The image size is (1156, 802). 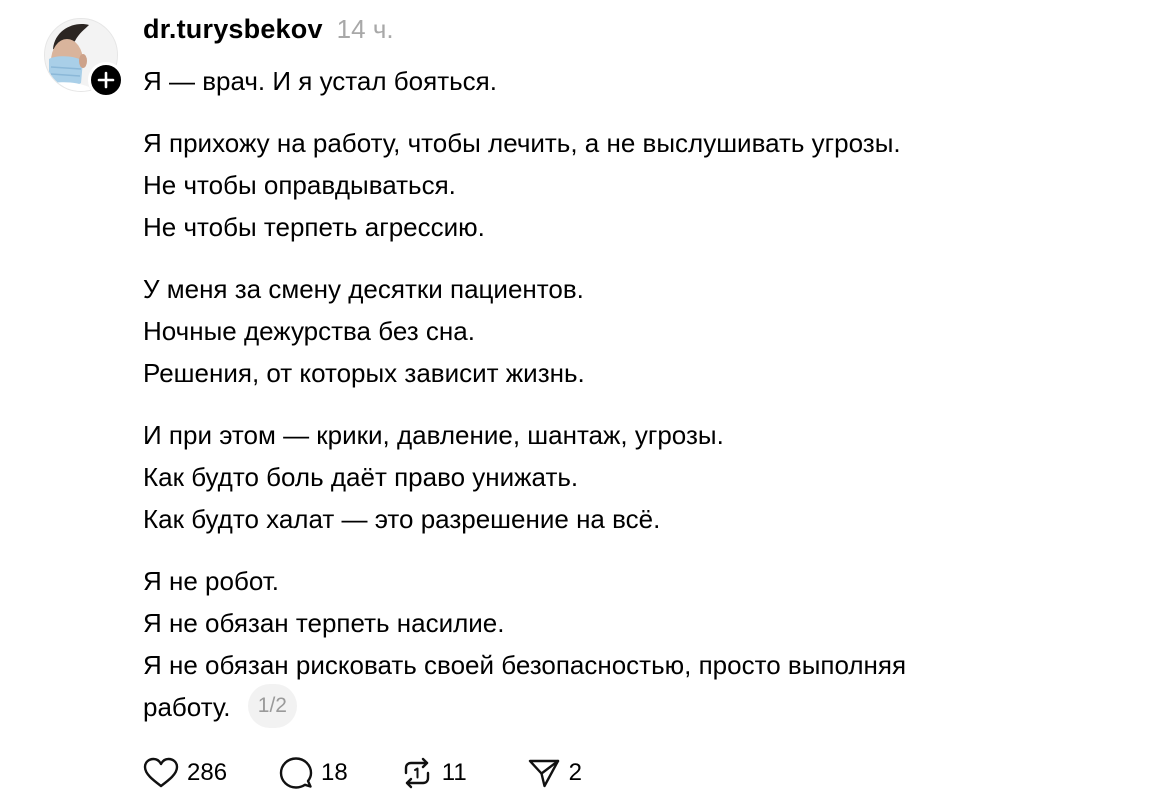 I want to click on post-timestamp: 14 ч., so click(x=365, y=29).